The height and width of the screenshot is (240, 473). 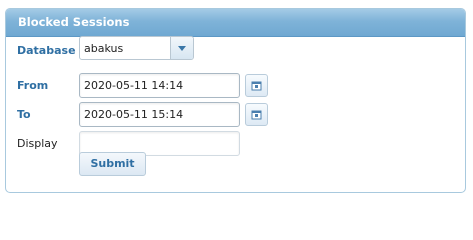 What do you see at coordinates (74, 22) in the screenshot?
I see `panel-title: Blocked Sessions` at bounding box center [74, 22].